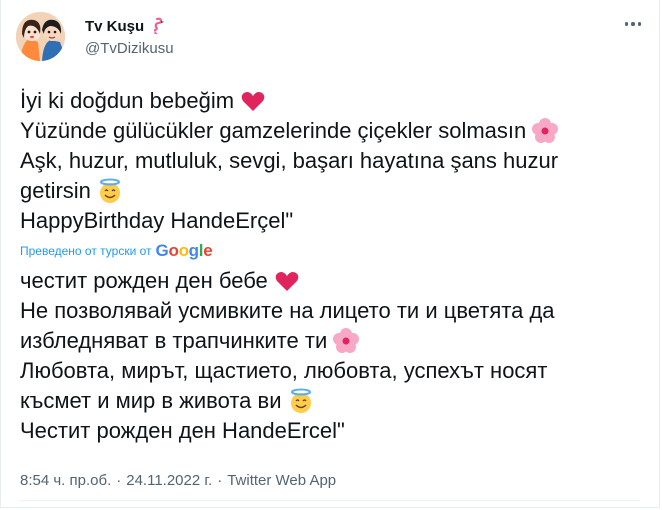 The height and width of the screenshot is (510, 662). I want to click on tweet-time: 8:54 ч. пр.об., so click(65, 480).